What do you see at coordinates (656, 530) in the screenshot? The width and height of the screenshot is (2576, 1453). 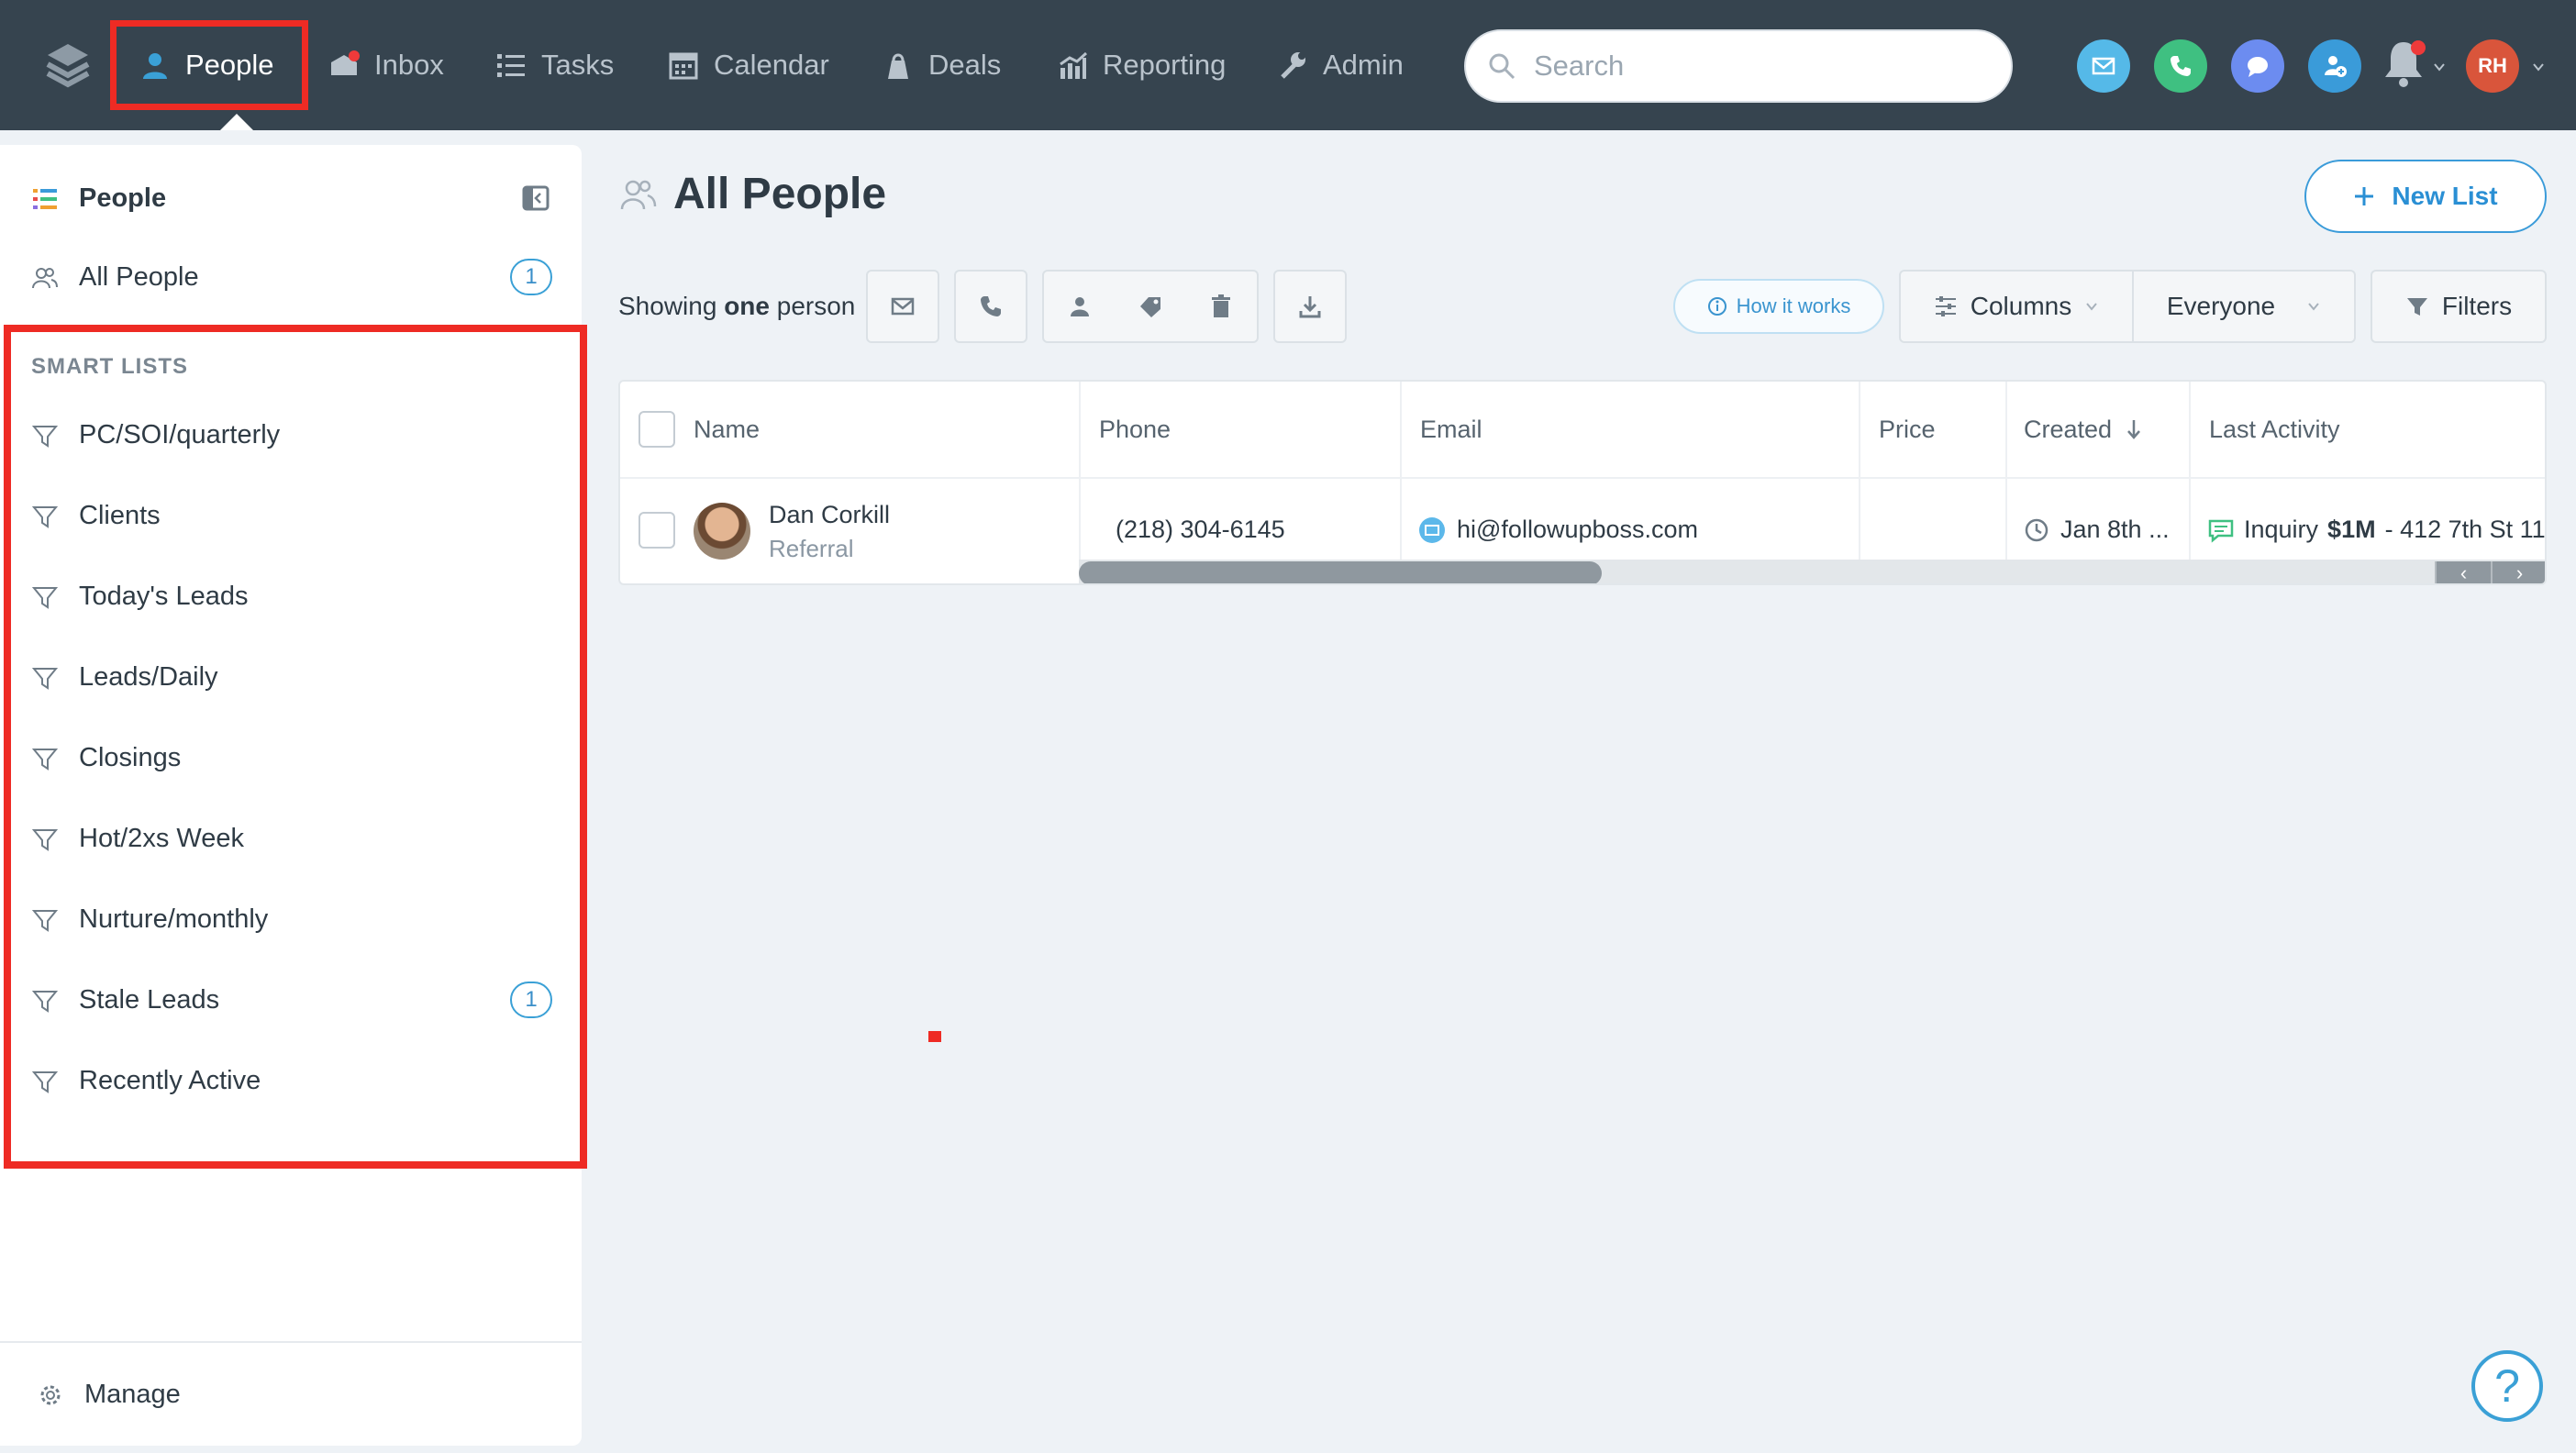 I see `row-select-checkbox` at bounding box center [656, 530].